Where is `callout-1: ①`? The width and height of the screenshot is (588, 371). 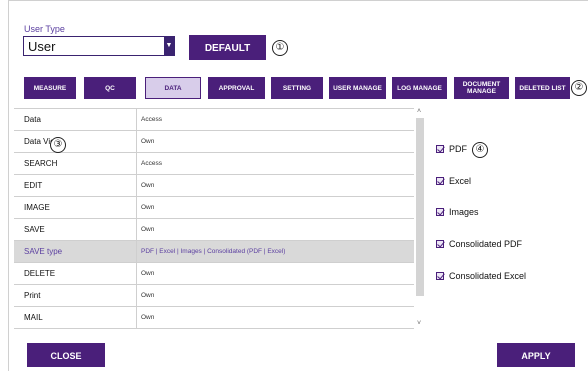
callout-1: ① is located at coordinates (280, 48).